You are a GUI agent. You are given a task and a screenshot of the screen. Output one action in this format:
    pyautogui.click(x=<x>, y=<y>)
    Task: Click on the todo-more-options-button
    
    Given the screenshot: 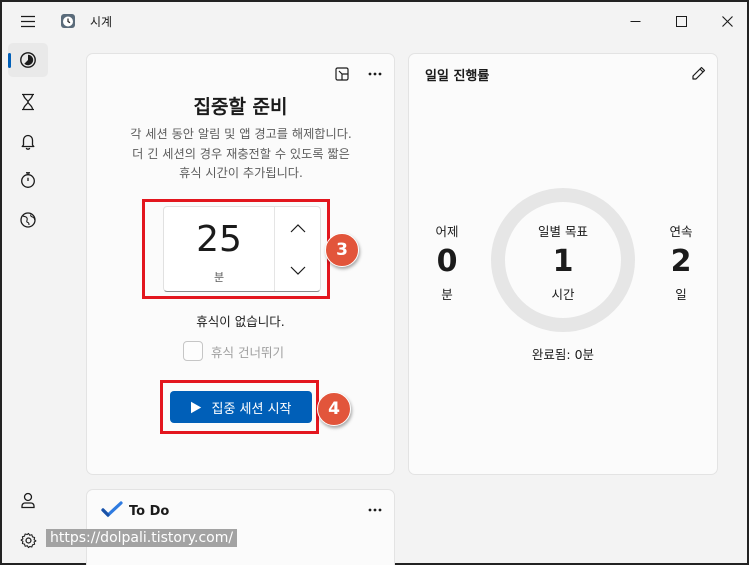 What is the action you would take?
    pyautogui.click(x=375, y=510)
    